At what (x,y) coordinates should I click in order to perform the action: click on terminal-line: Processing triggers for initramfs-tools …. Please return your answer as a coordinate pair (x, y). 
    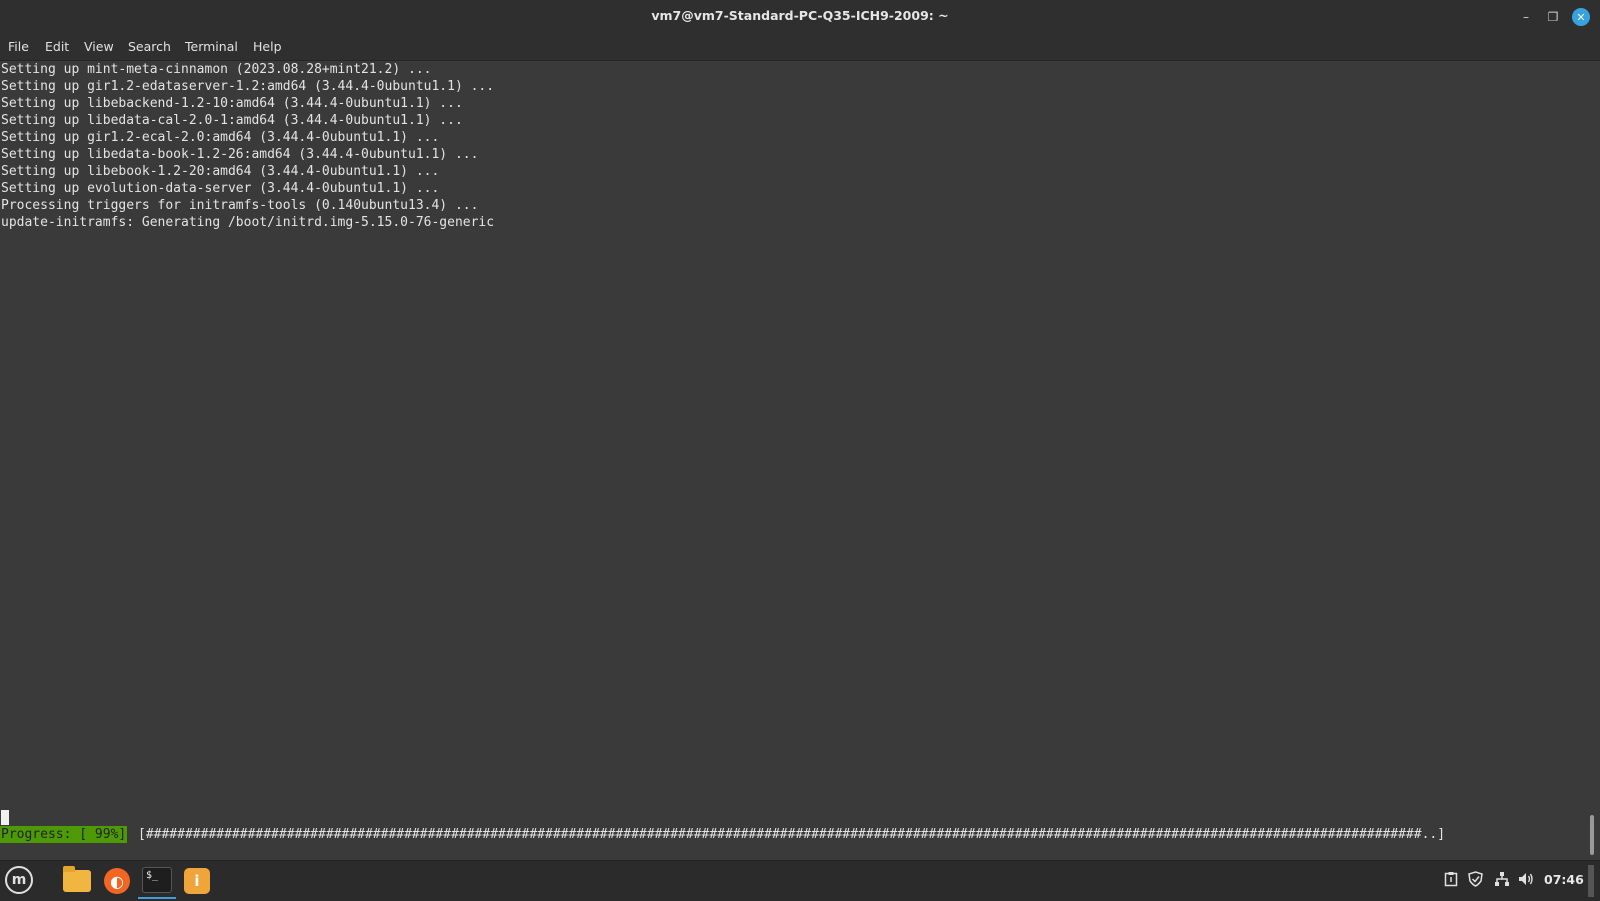
    Looking at the image, I should click on (240, 205).